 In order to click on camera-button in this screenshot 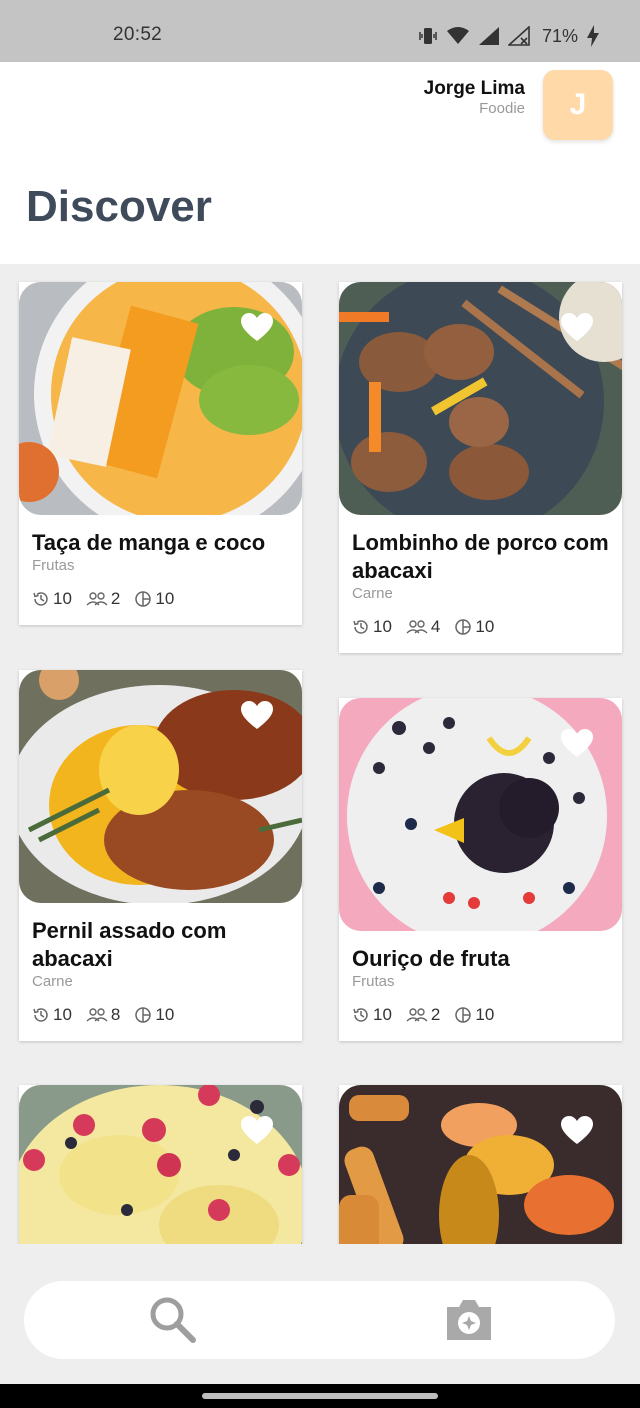, I will do `click(469, 1320)`.